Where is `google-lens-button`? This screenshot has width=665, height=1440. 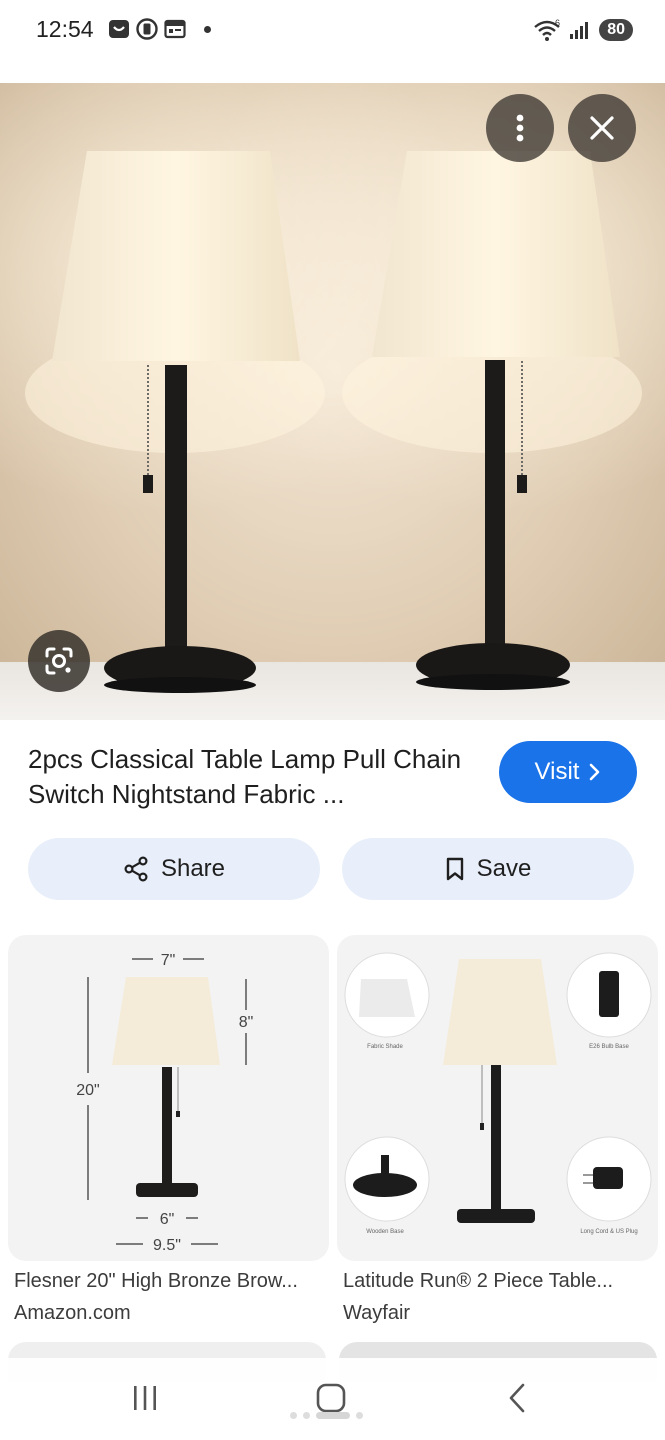 google-lens-button is located at coordinates (59, 661).